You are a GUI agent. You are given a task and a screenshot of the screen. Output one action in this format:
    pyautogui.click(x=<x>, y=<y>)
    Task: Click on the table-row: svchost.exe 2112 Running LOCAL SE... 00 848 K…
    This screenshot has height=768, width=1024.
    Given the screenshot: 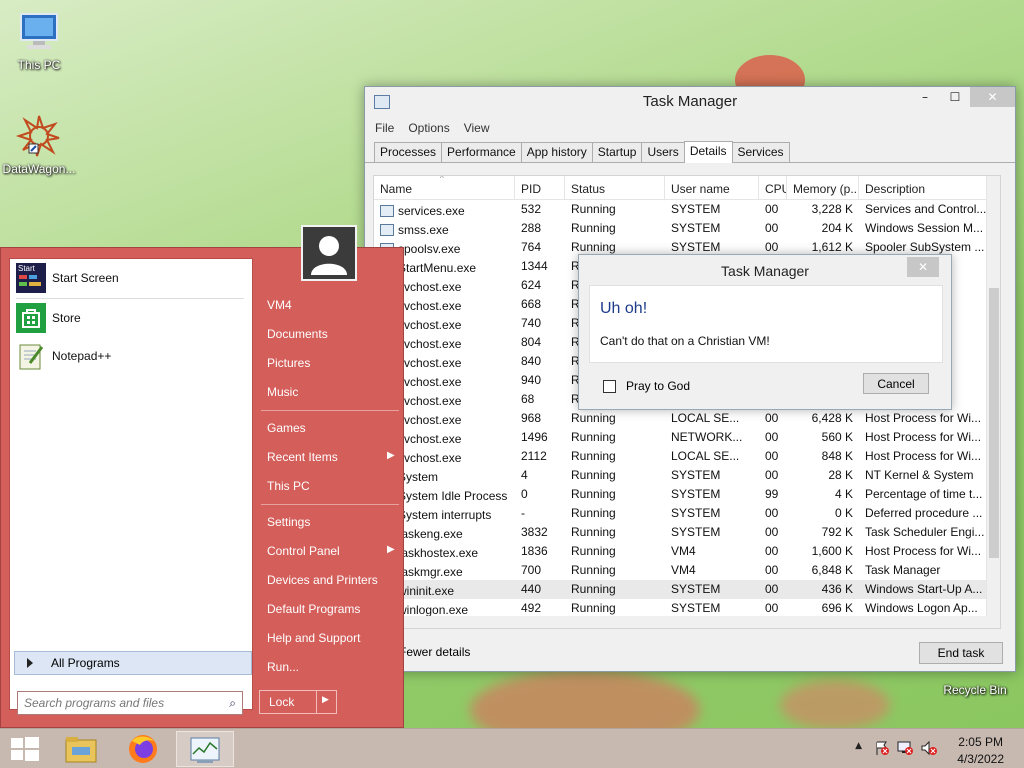 What is the action you would take?
    pyautogui.click(x=687, y=456)
    